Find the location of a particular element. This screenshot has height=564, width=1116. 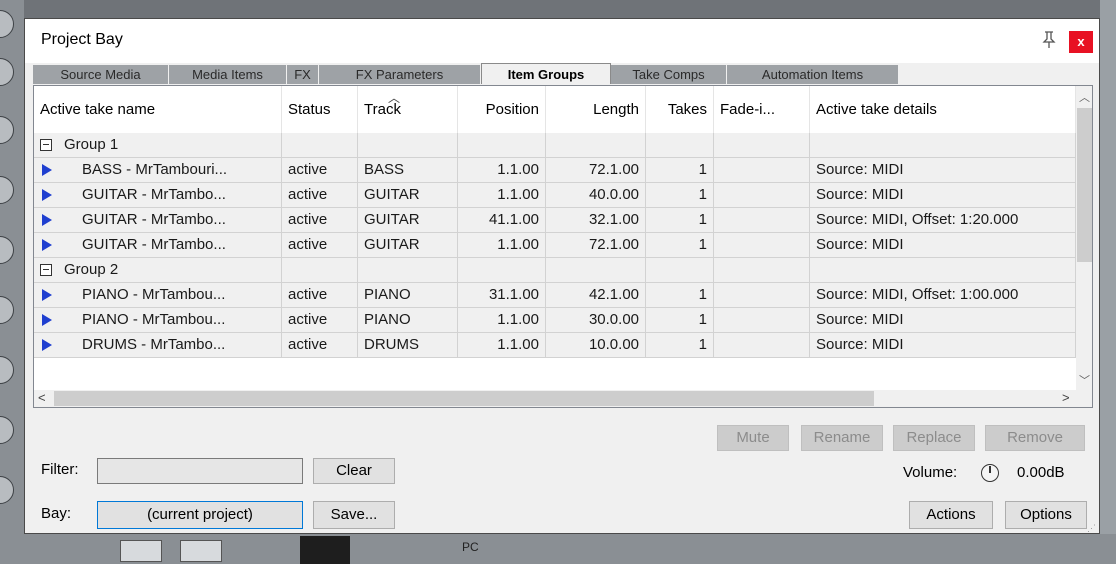

options-button: Options is located at coordinates (1046, 515).